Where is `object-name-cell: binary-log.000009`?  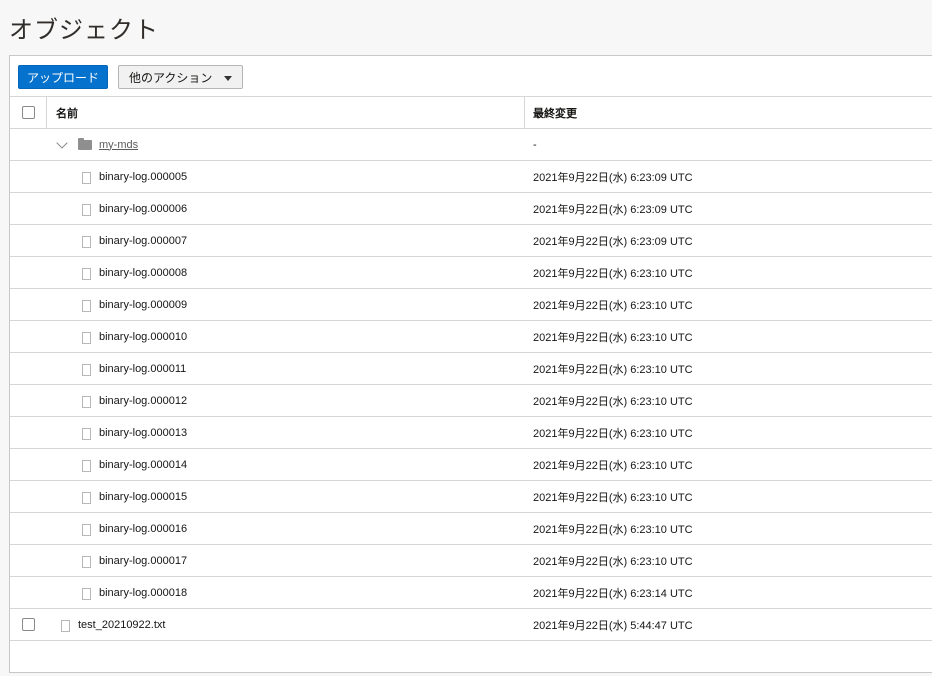
object-name-cell: binary-log.000009 is located at coordinates (134, 304).